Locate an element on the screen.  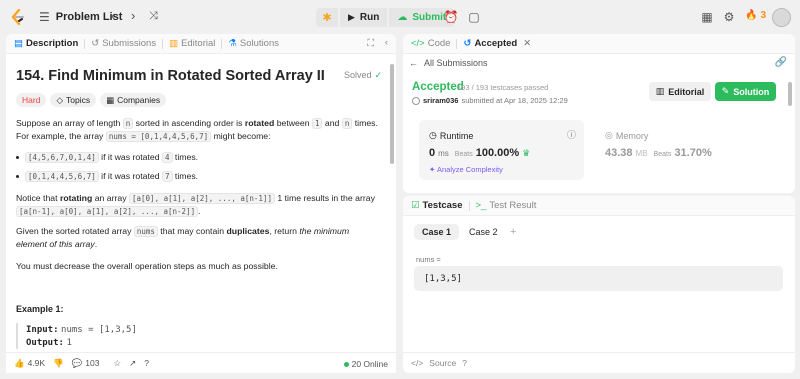
tab-testcase: ☑ Testcase is located at coordinates (437, 205).